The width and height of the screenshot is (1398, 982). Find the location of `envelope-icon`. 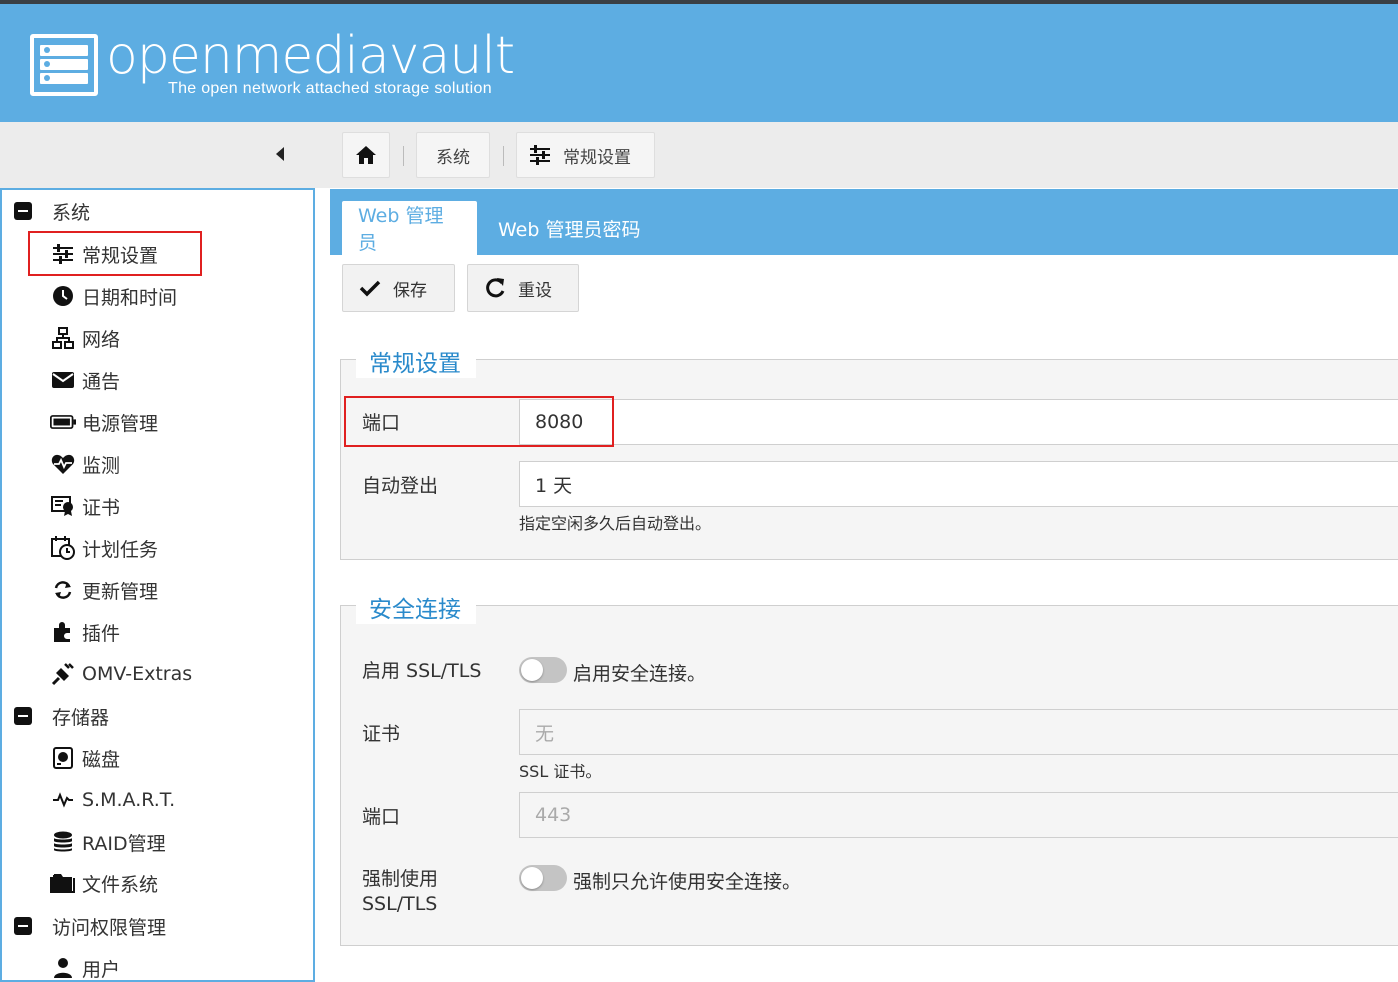

envelope-icon is located at coordinates (63, 380).